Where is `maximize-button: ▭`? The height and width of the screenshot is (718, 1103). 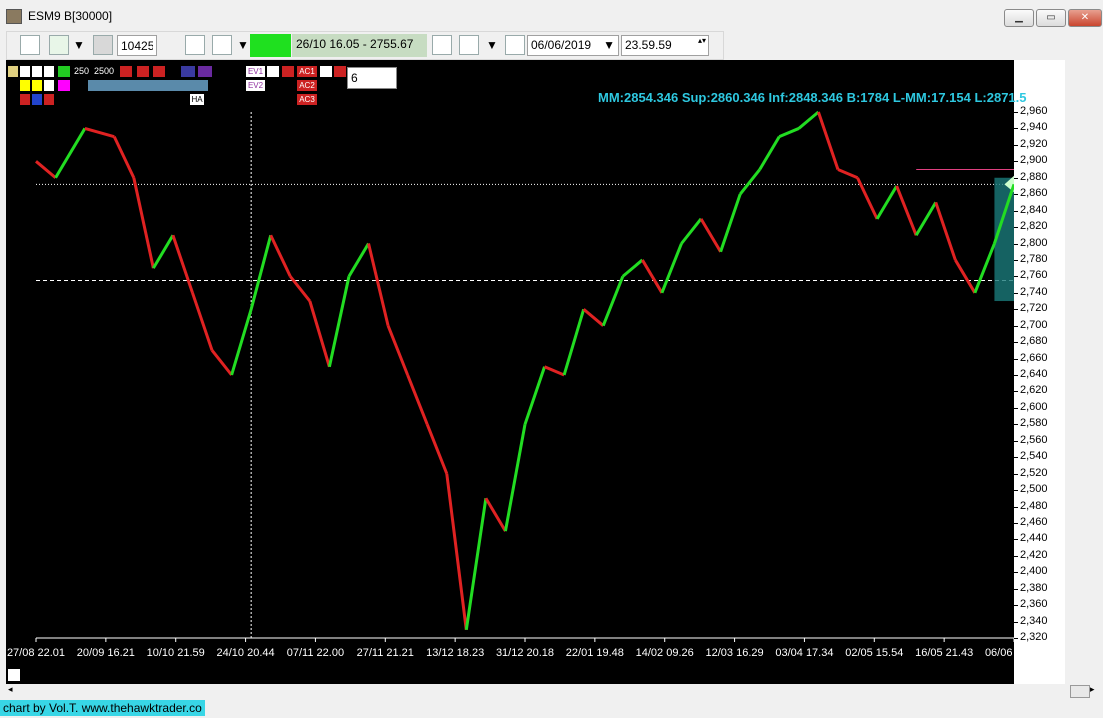
maximize-button: ▭ is located at coordinates (1051, 18).